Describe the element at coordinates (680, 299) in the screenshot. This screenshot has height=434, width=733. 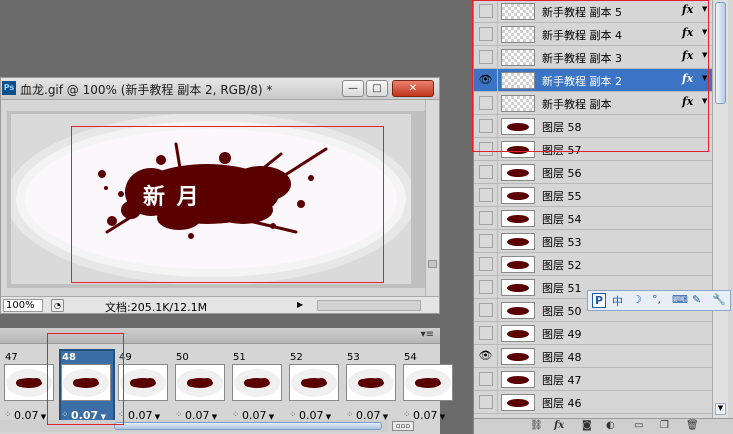
I see `ime-keyboard-icon: ⌨` at that location.